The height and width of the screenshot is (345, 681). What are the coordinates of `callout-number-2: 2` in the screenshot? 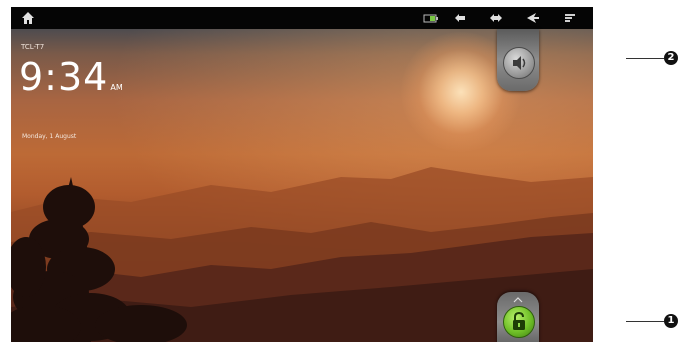 It's located at (671, 58).